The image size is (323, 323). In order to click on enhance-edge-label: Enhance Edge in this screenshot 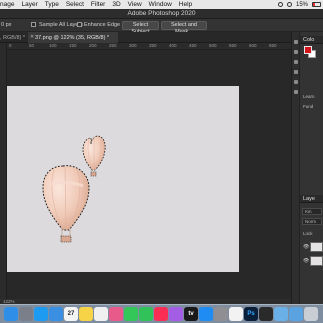, I will do `click(102, 25)`.